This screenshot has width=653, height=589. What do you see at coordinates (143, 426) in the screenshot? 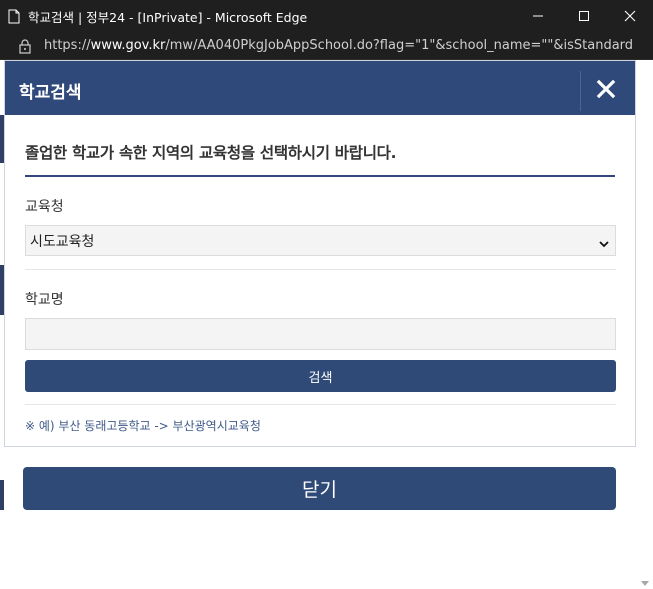
I see `example-text: ※ 예) 부산 동래고등학교 -> 부산광역시교육청` at bounding box center [143, 426].